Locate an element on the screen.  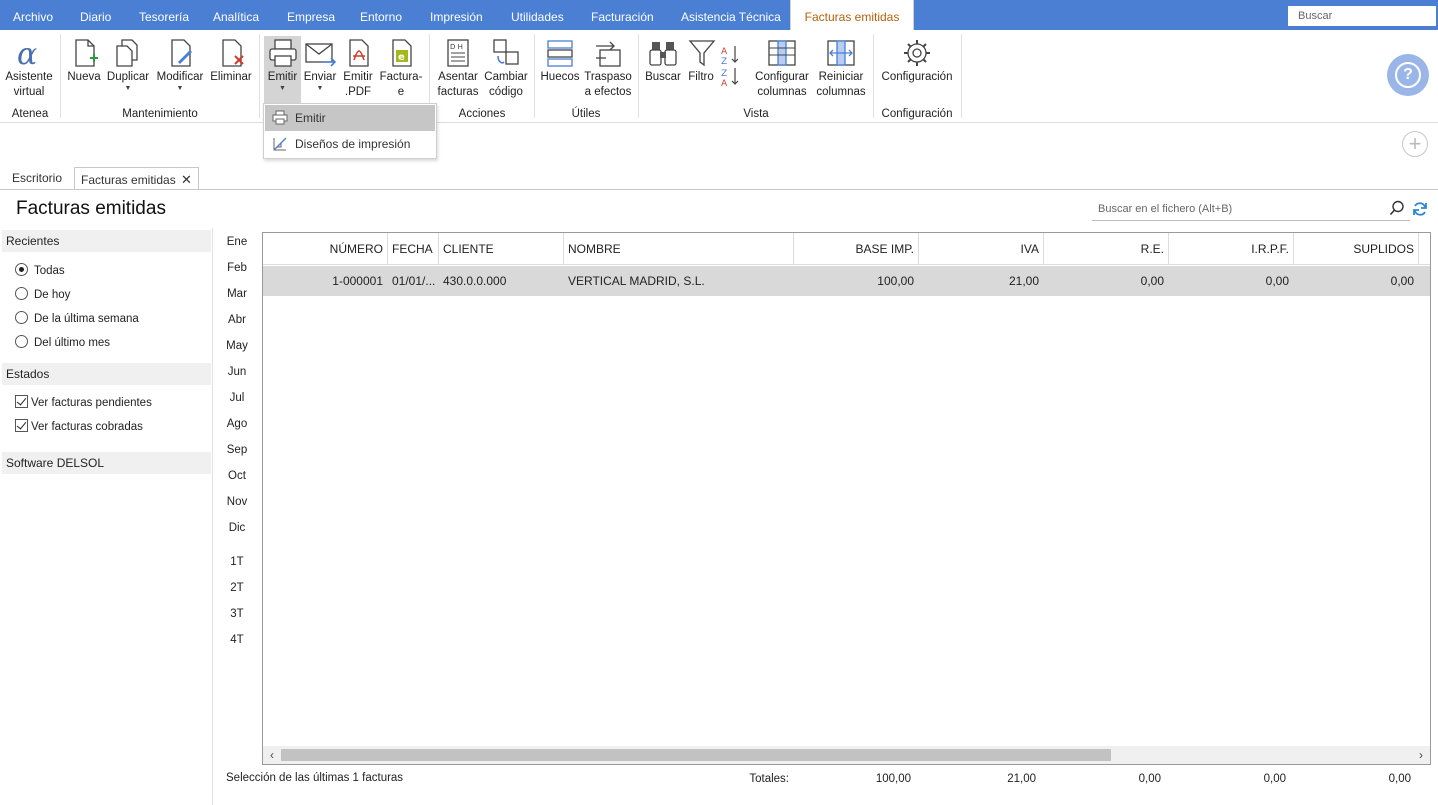
menu-tab-analitica: Analítica is located at coordinates (236, 15).